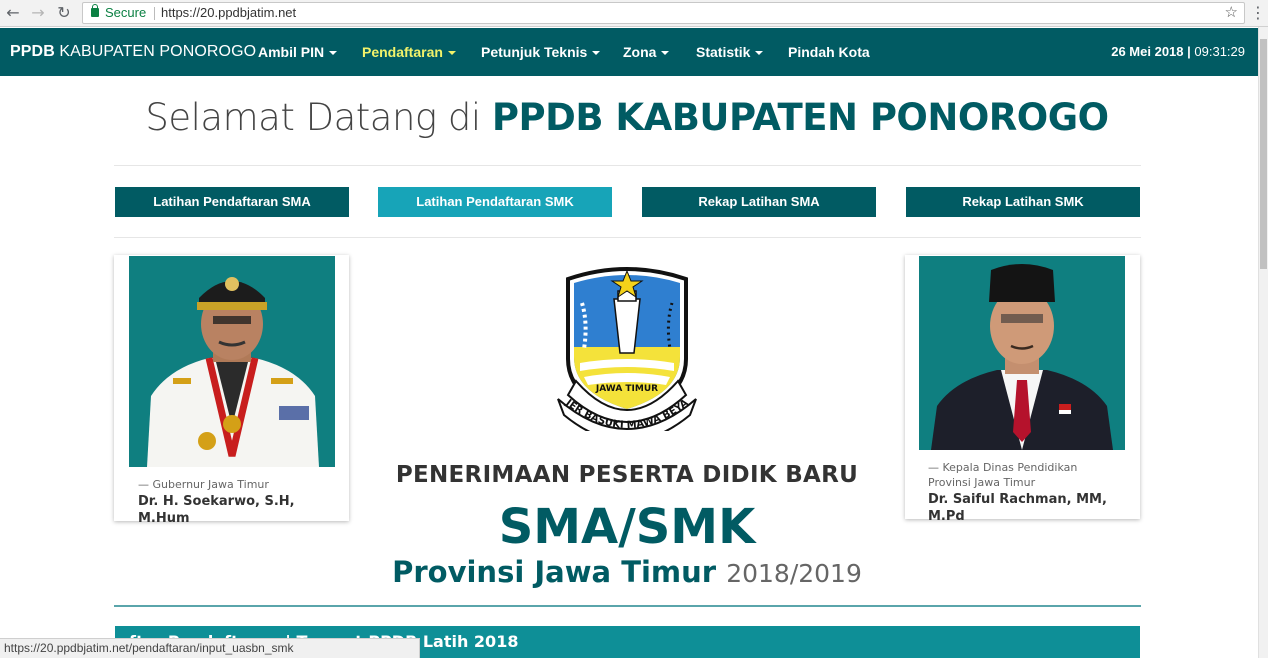  I want to click on nav-pindah-kota: Pindah Kota, so click(829, 52).